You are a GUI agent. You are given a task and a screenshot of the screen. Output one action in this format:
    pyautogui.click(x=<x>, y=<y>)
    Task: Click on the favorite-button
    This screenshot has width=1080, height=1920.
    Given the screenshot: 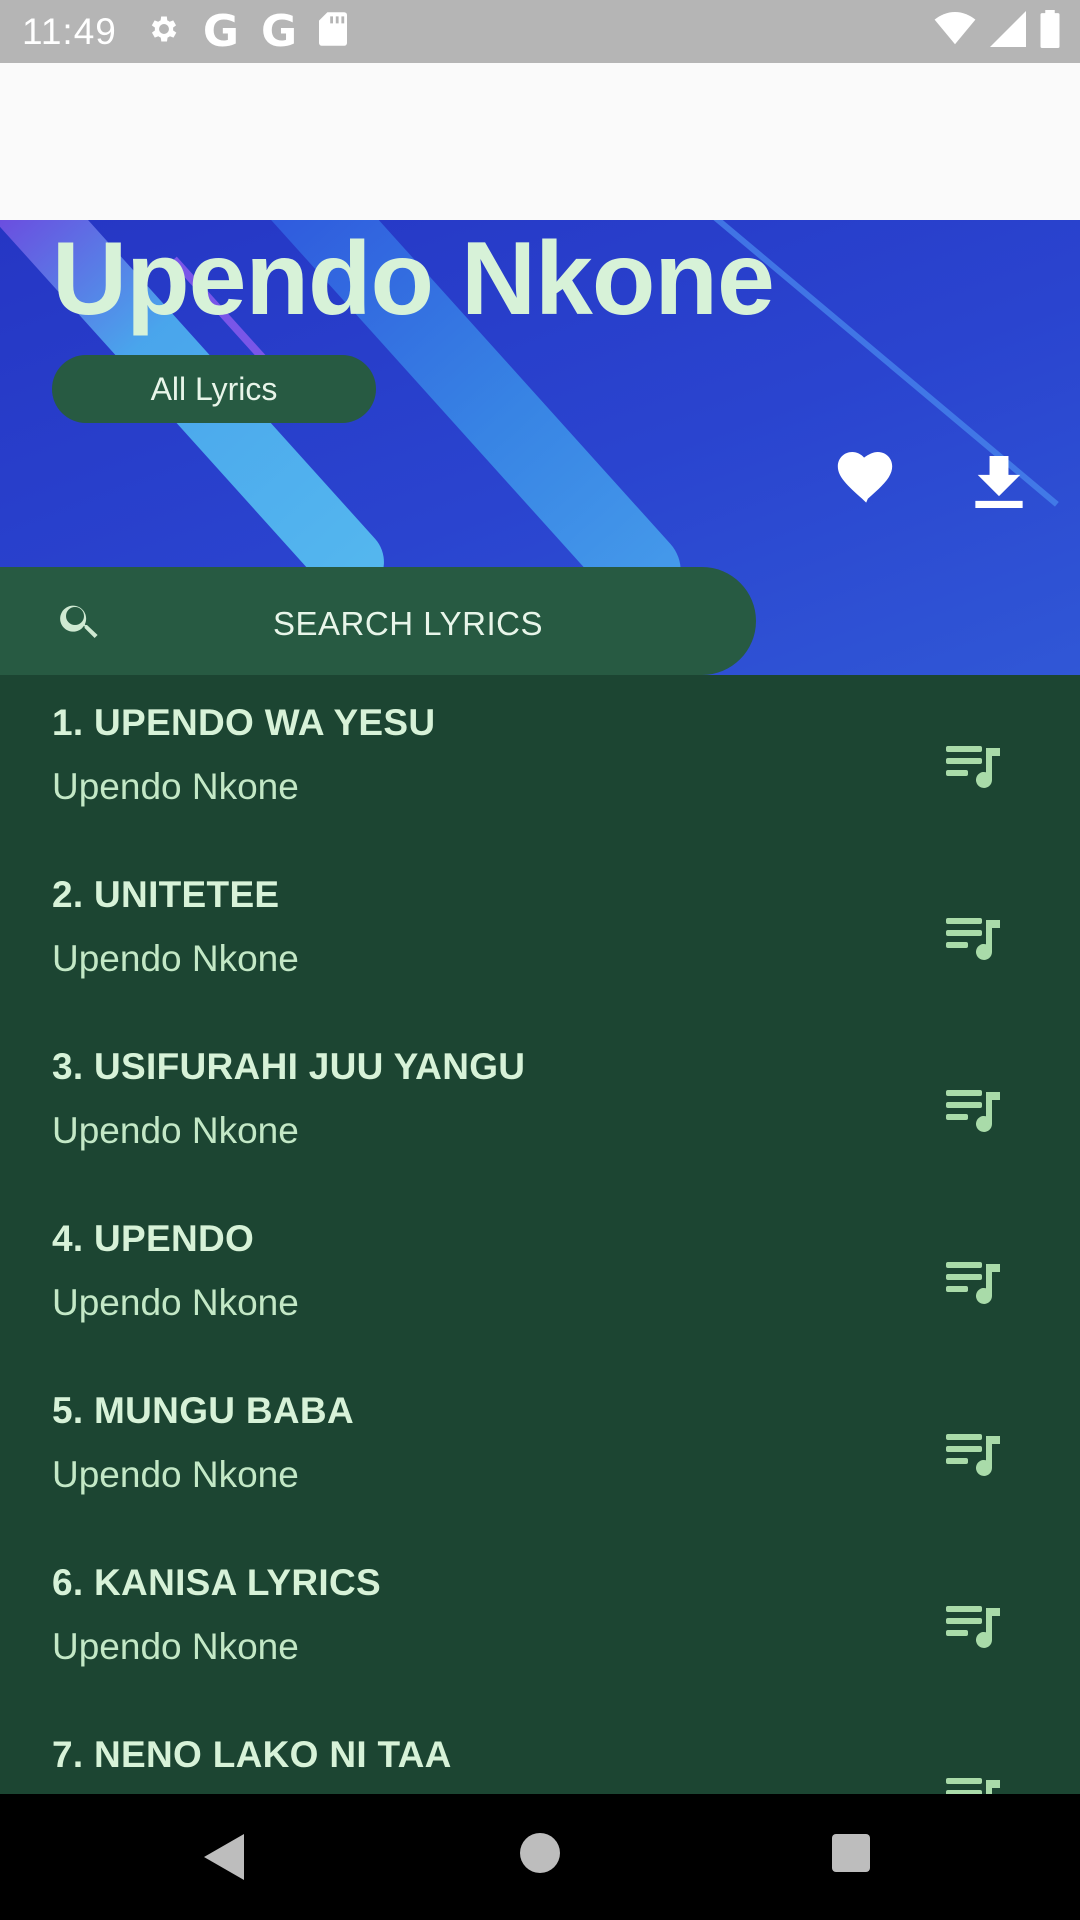 What is the action you would take?
    pyautogui.click(x=865, y=478)
    